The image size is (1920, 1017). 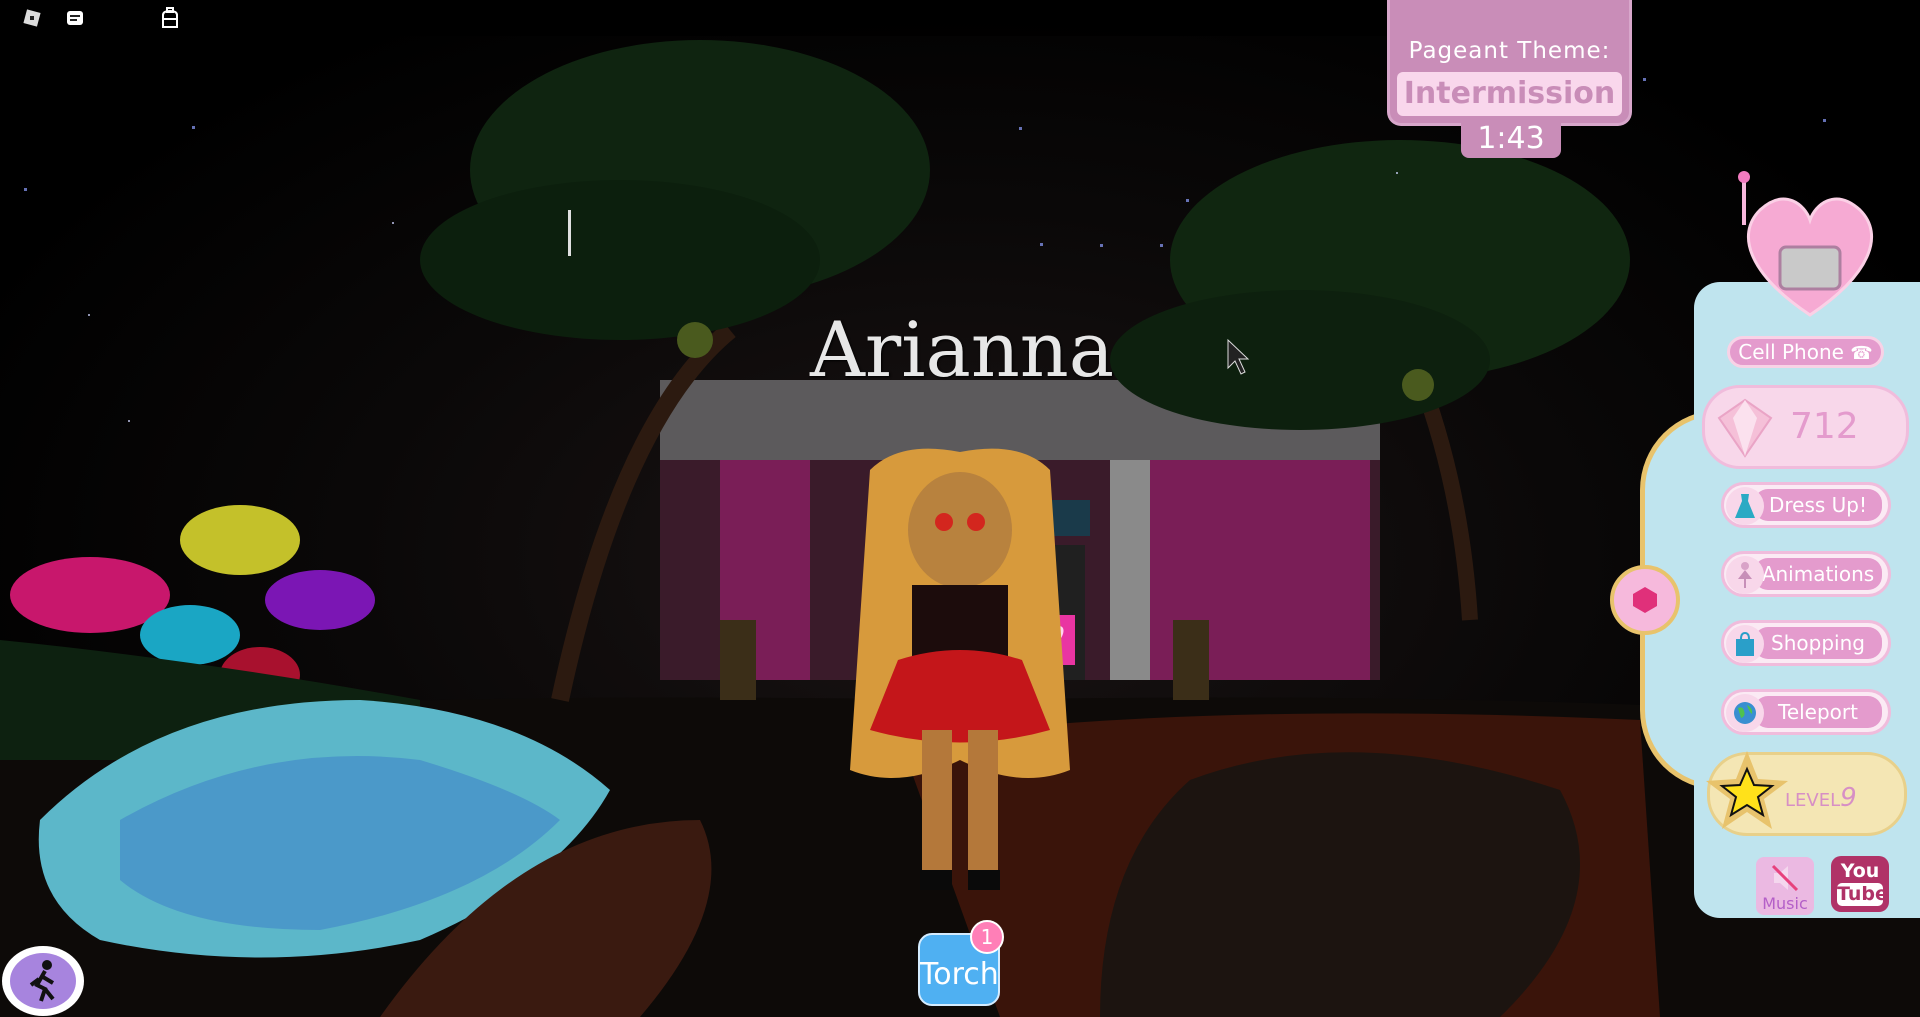 What do you see at coordinates (960, 18) in the screenshot?
I see `top-bar` at bounding box center [960, 18].